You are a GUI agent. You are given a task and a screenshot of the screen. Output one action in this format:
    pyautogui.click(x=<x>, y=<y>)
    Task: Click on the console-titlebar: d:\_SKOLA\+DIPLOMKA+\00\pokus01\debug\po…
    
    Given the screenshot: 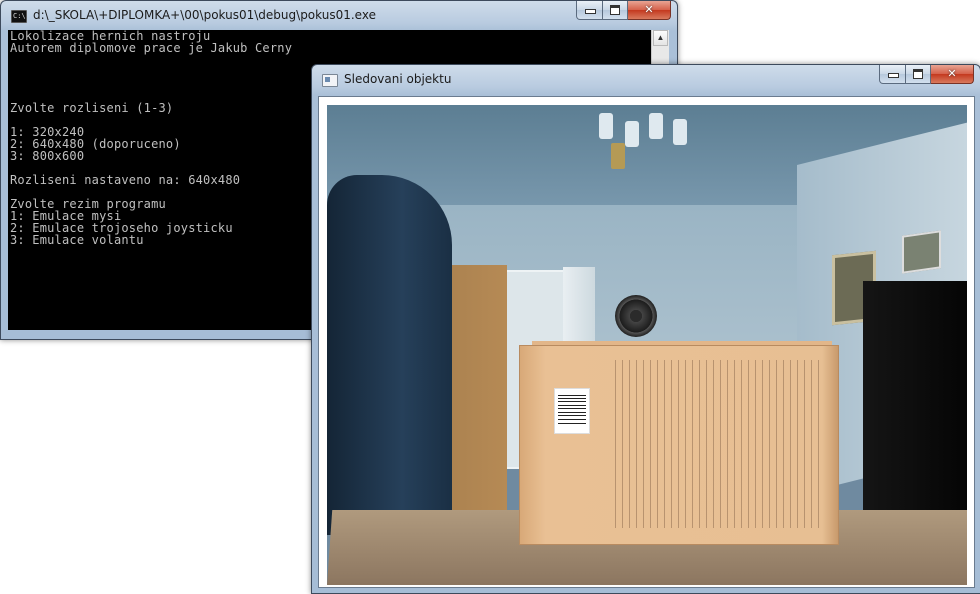 What is the action you would take?
    pyautogui.click(x=339, y=15)
    